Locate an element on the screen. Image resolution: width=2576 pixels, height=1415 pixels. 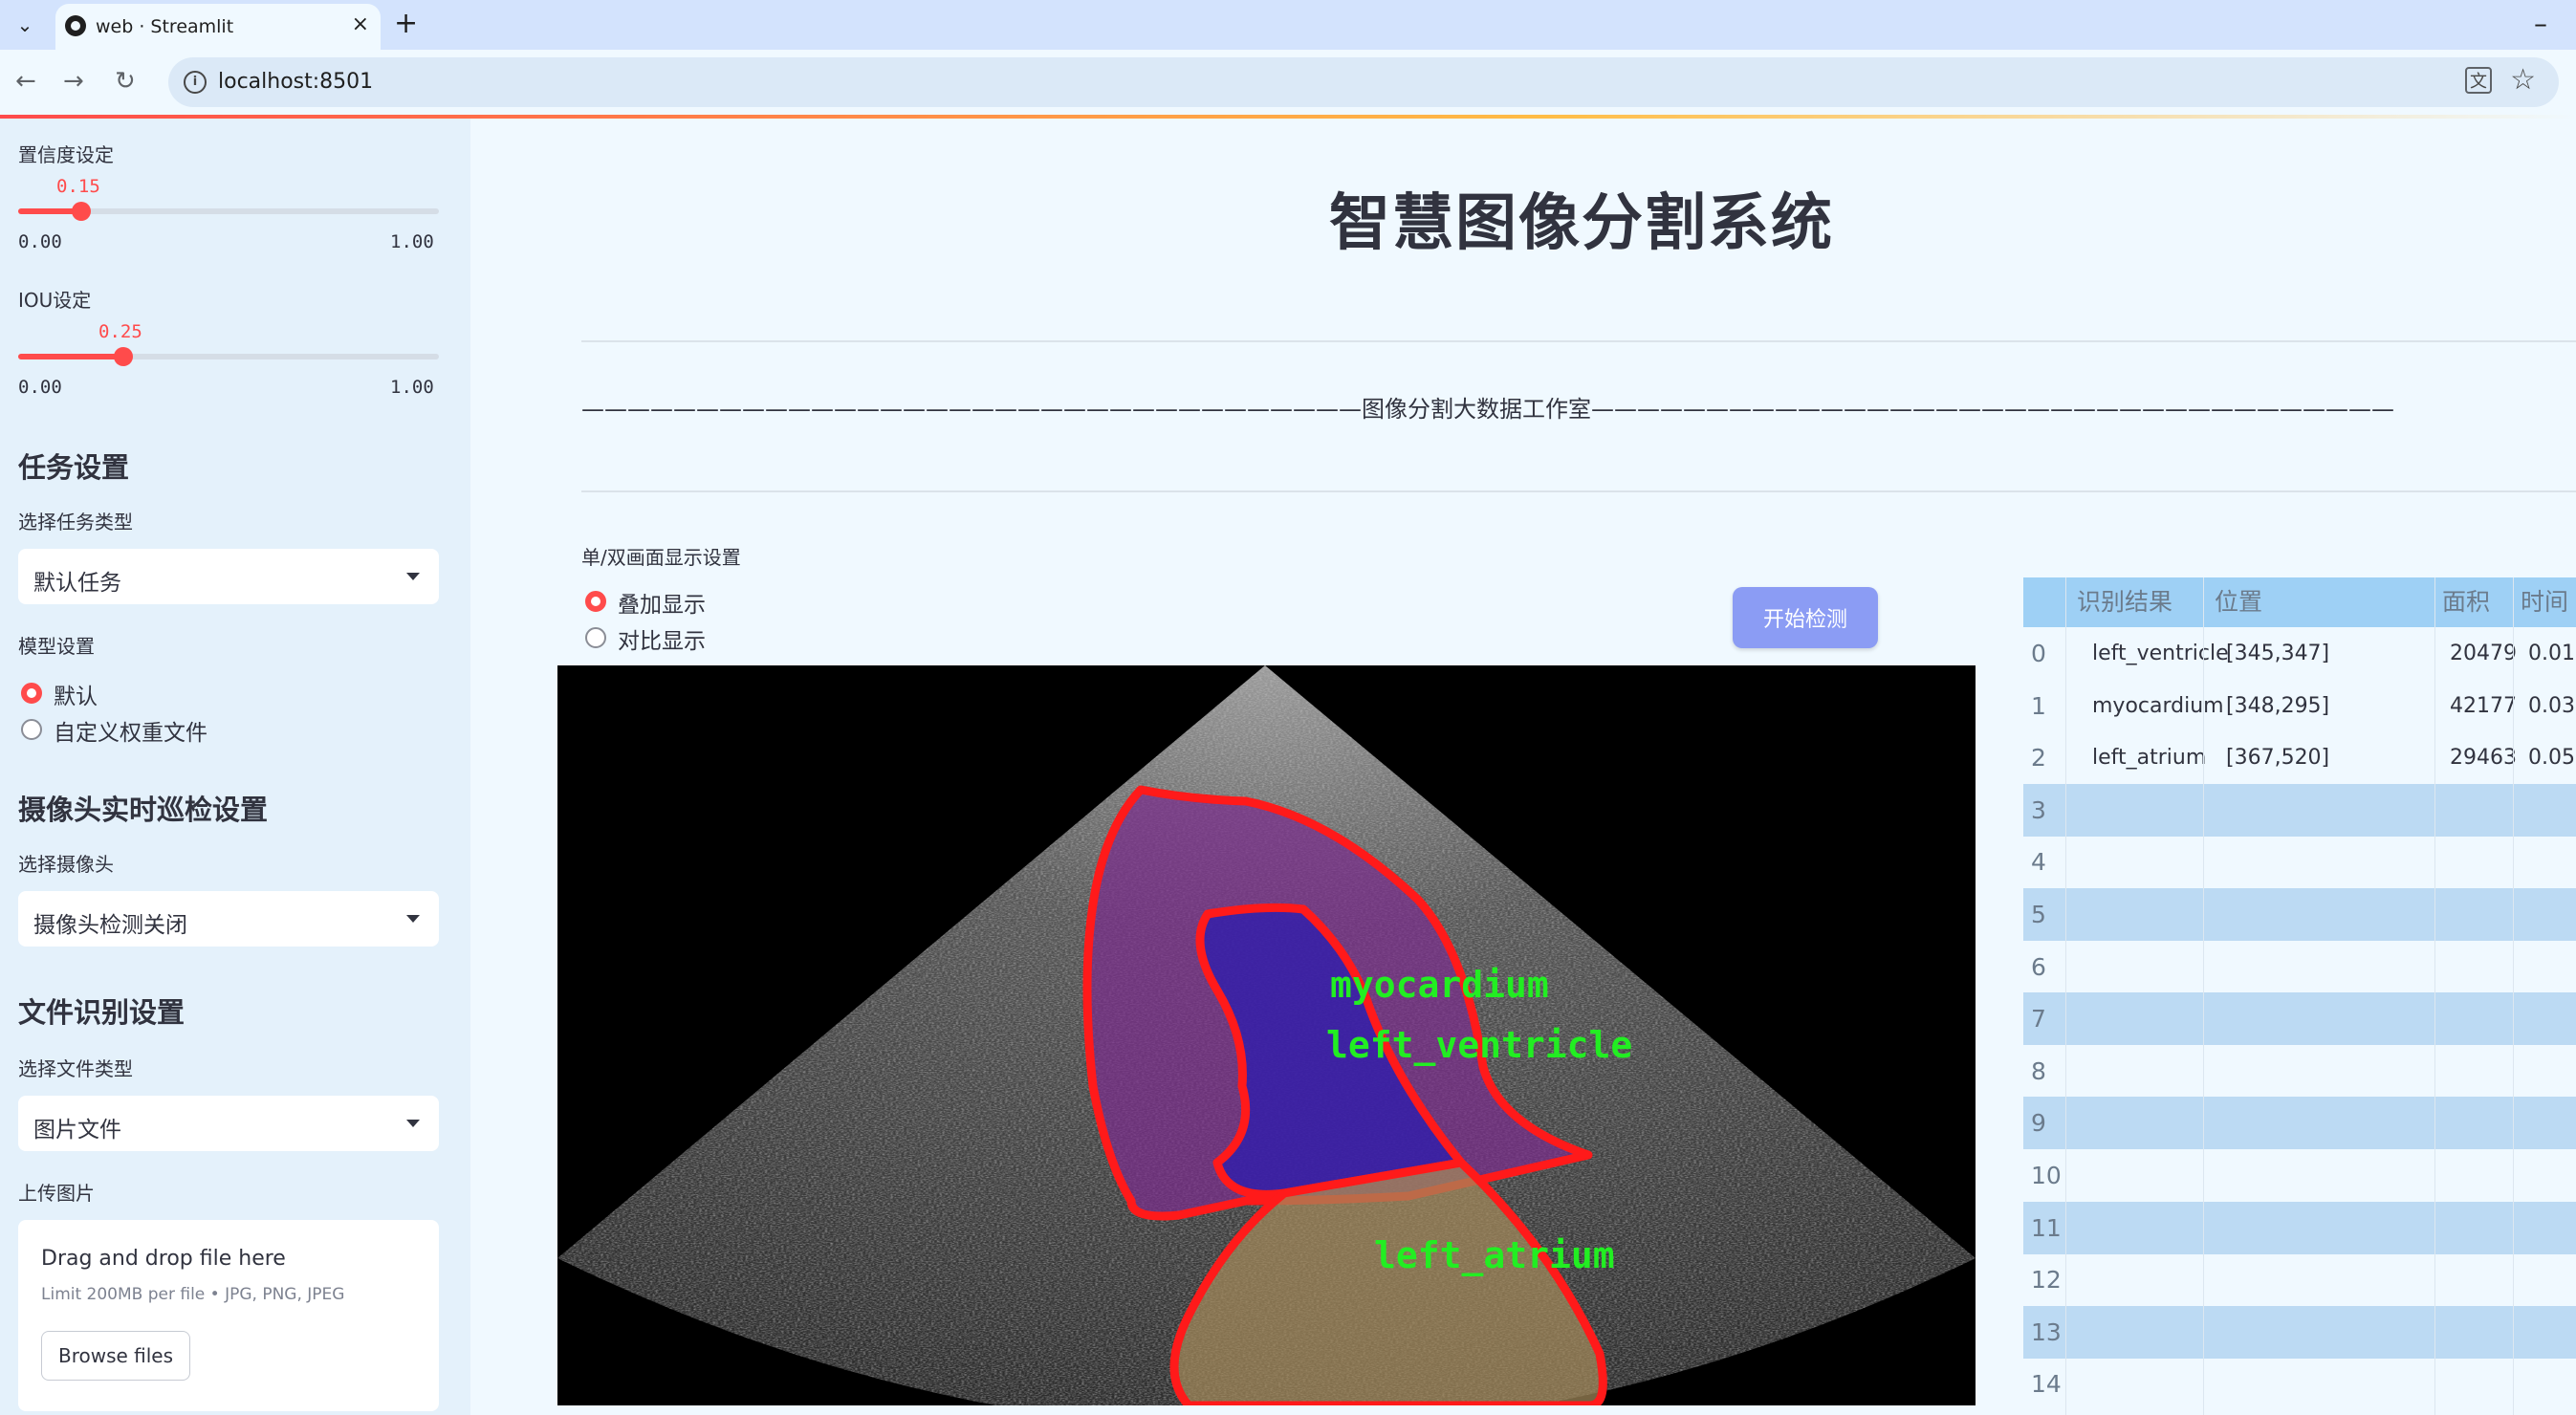
table-row: 4 is located at coordinates (2299, 862).